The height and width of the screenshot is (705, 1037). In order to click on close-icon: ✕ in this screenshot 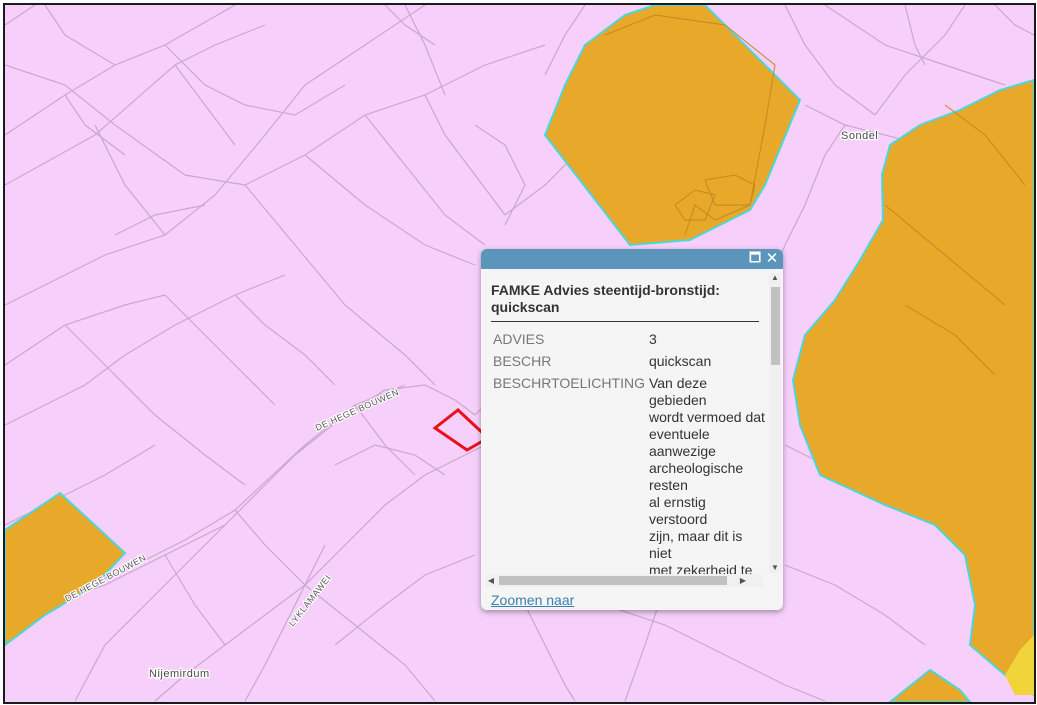, I will do `click(772, 258)`.